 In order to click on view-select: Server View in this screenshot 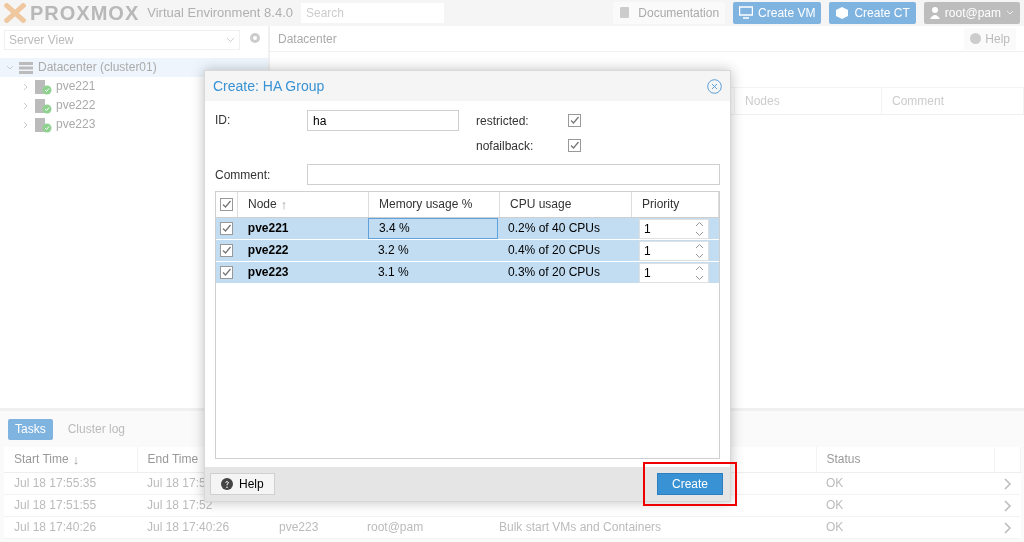, I will do `click(122, 40)`.